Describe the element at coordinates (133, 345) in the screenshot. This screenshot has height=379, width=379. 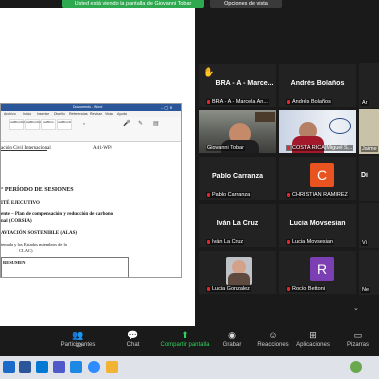
I see `chat-label: Chat` at that location.